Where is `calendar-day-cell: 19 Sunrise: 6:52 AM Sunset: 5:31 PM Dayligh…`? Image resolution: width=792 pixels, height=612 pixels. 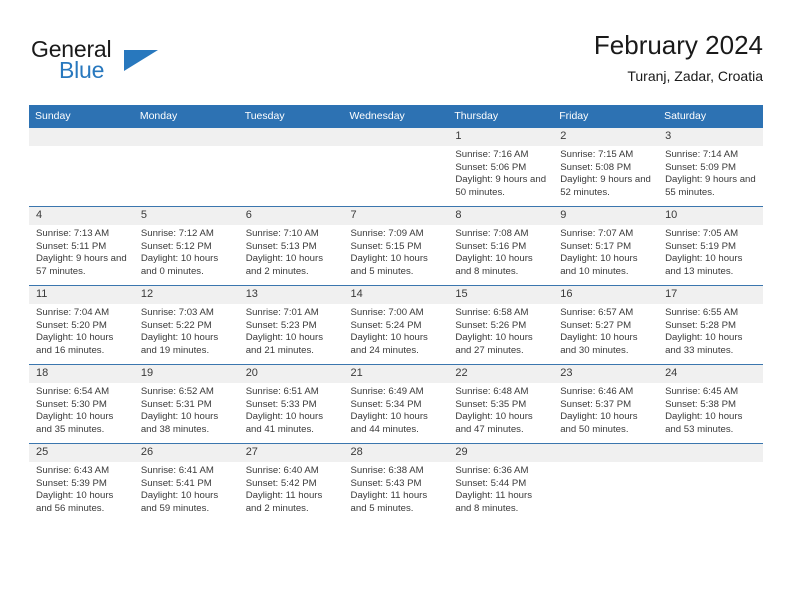 calendar-day-cell: 19 Sunrise: 6:52 AM Sunset: 5:31 PM Dayligh… is located at coordinates (186, 404).